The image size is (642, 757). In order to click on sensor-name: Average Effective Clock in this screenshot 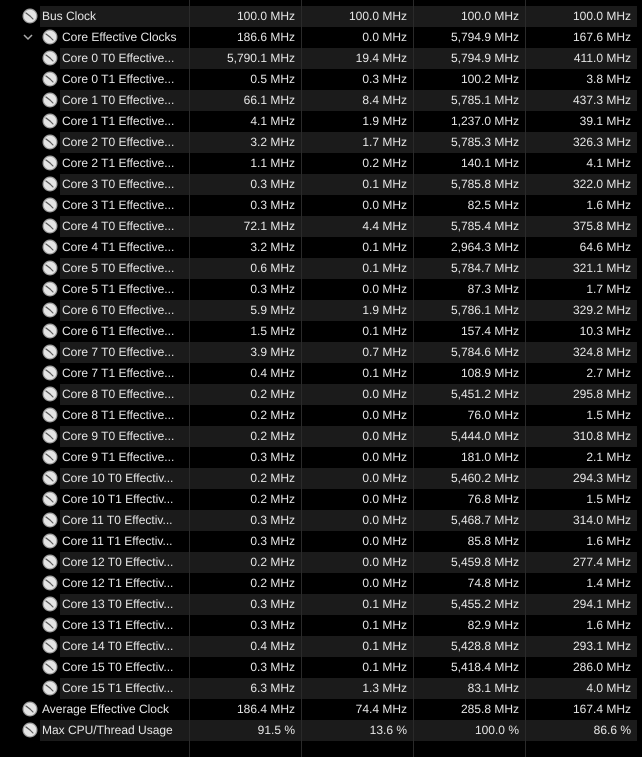, I will do `click(106, 709)`.